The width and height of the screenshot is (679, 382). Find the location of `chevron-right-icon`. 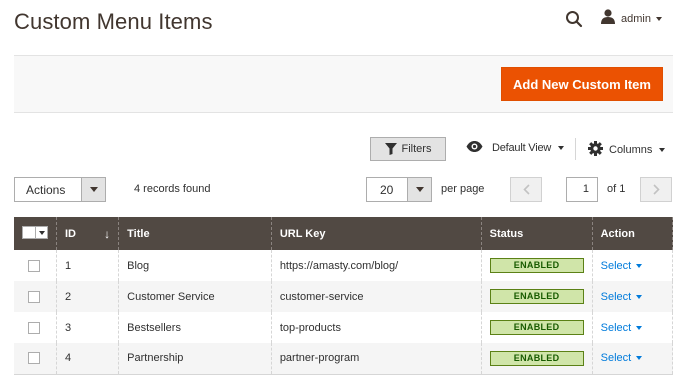

chevron-right-icon is located at coordinates (656, 189).